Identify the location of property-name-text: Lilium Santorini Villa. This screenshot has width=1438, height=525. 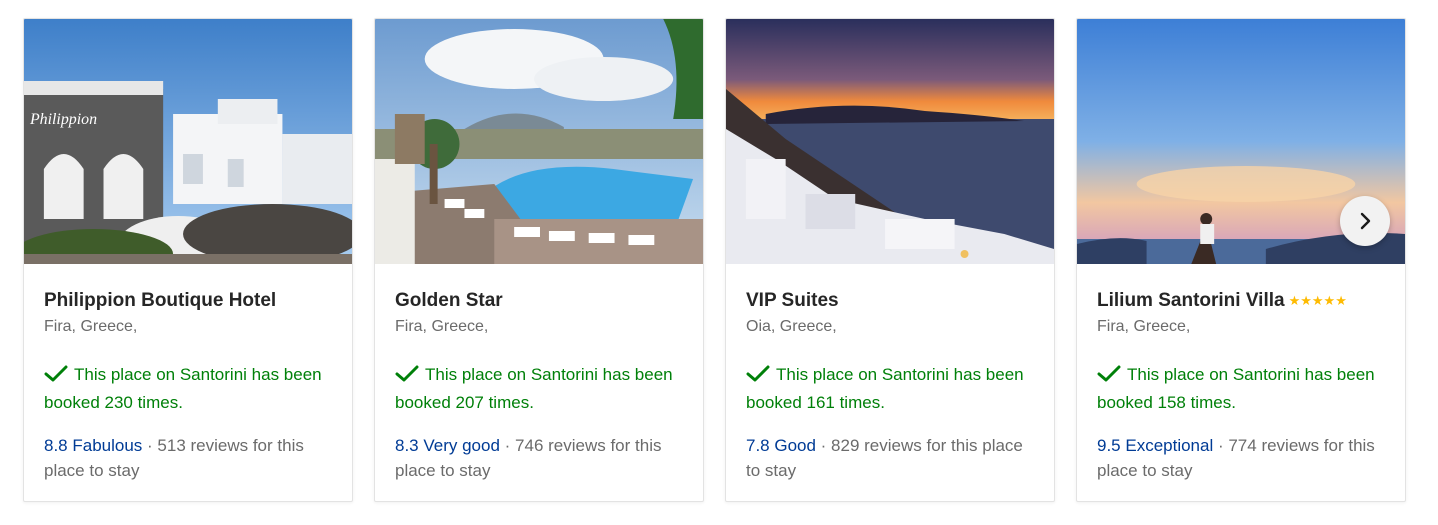
(1191, 300).